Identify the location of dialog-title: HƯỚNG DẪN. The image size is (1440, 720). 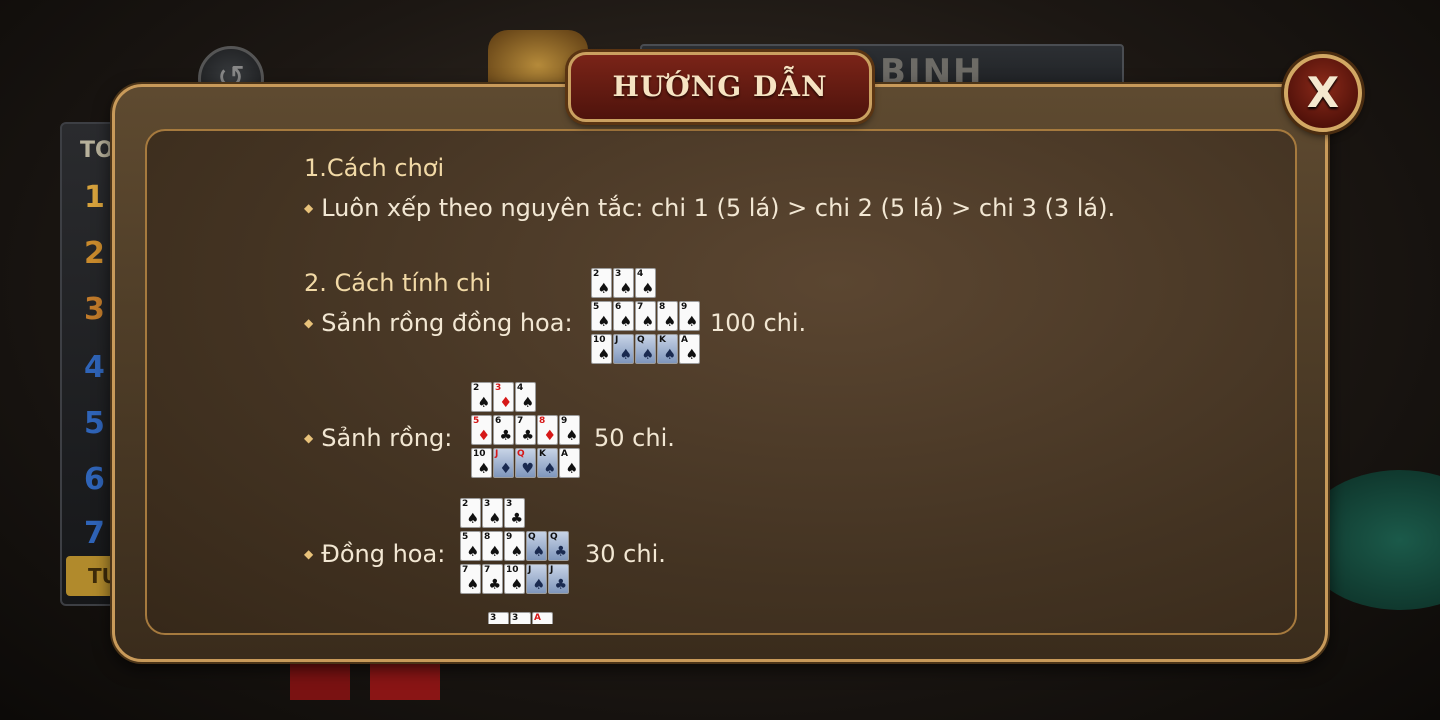
(720, 86).